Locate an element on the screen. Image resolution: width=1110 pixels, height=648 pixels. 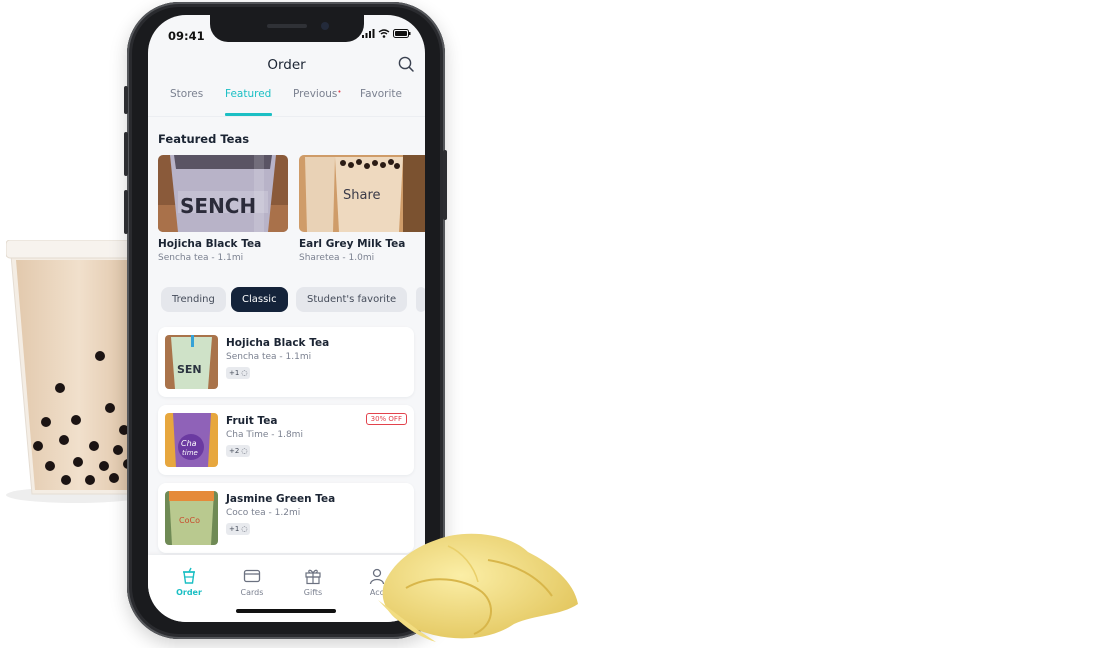
filter-chip-label: Classic is located at coordinates (259, 299).